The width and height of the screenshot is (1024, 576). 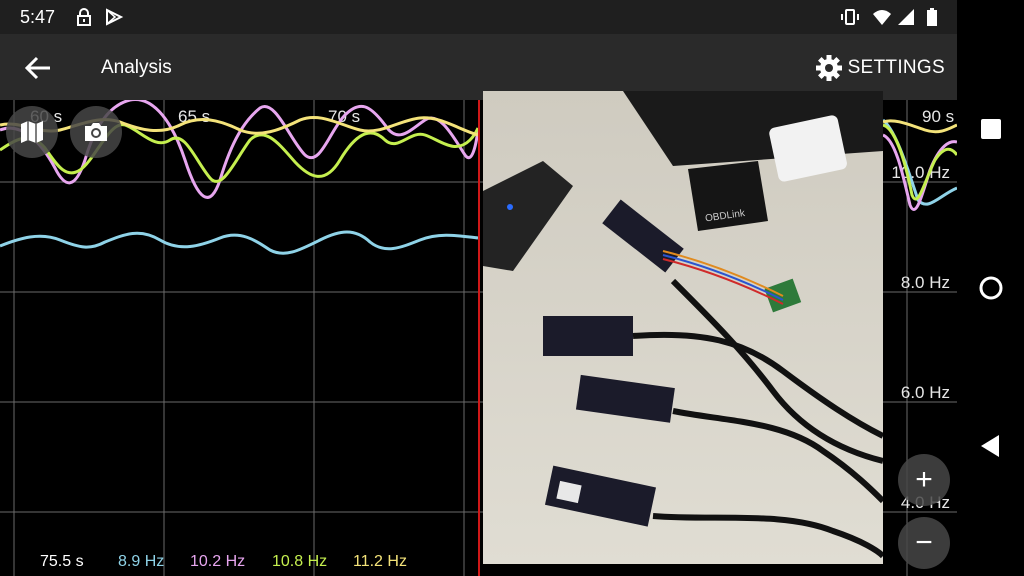 What do you see at coordinates (906, 17) in the screenshot?
I see `signal-icon` at bounding box center [906, 17].